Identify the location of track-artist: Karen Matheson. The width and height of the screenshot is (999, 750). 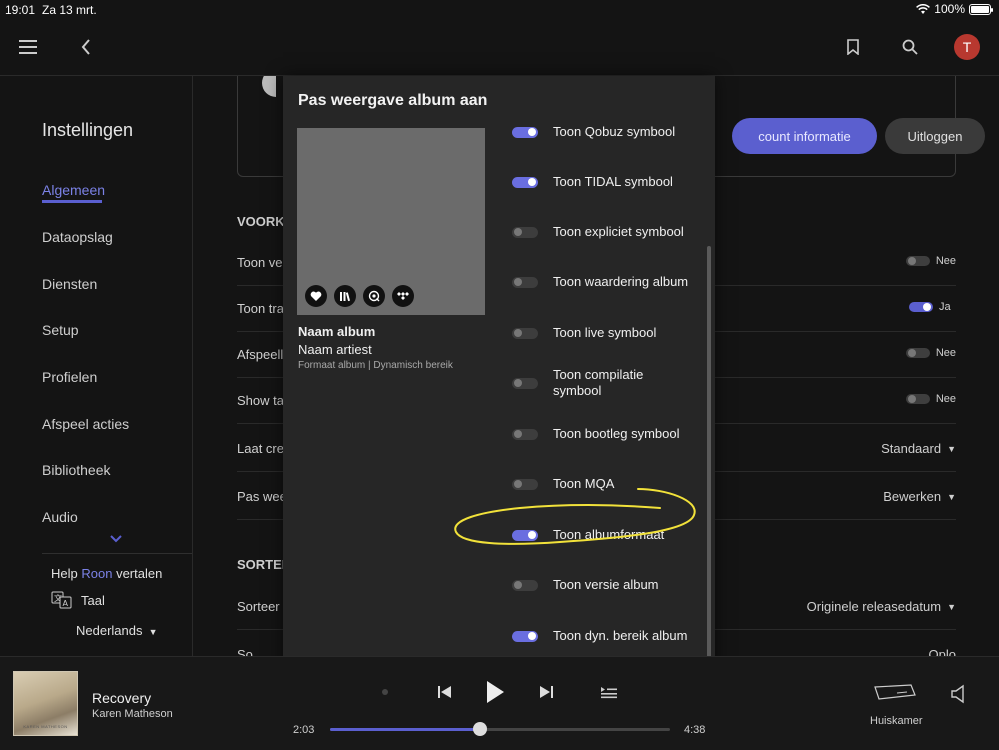
(132, 714).